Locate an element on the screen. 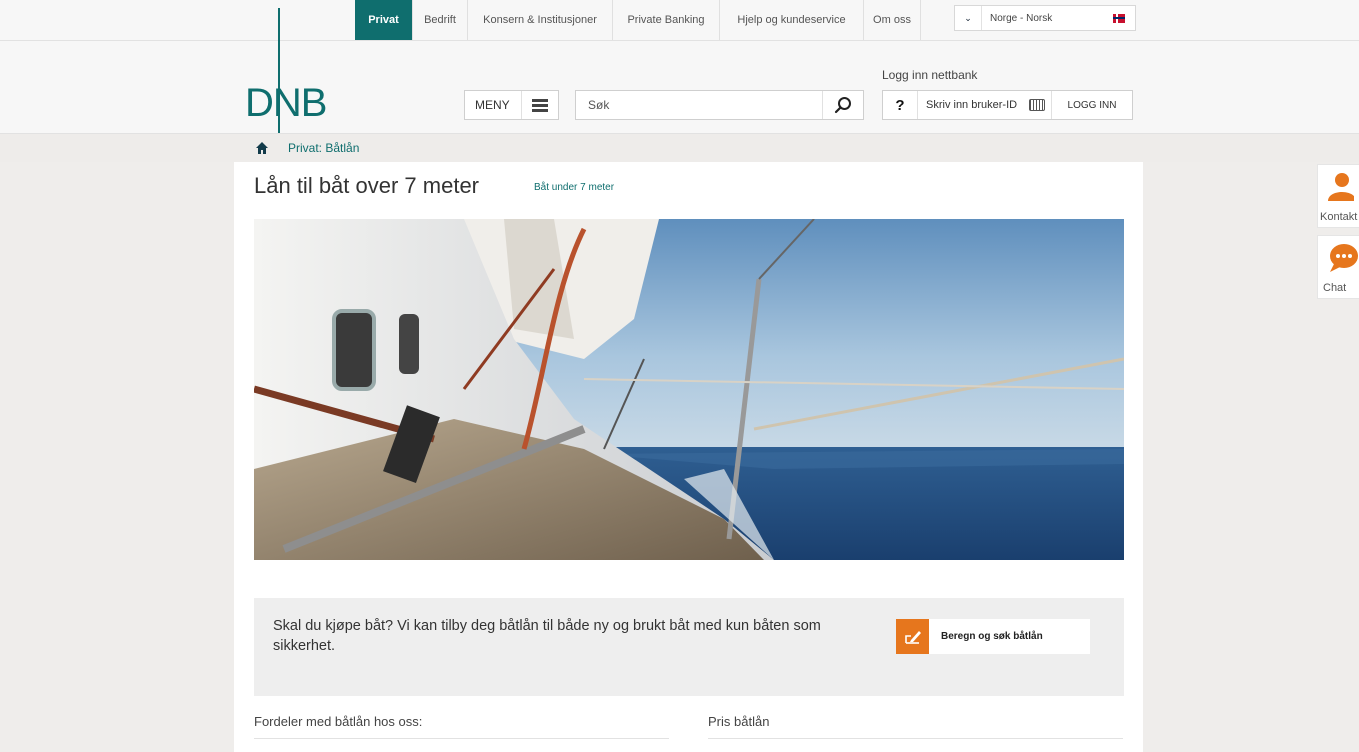 This screenshot has height=752, width=1359. page-title: Lån til båt over 7 meter is located at coordinates (367, 185).